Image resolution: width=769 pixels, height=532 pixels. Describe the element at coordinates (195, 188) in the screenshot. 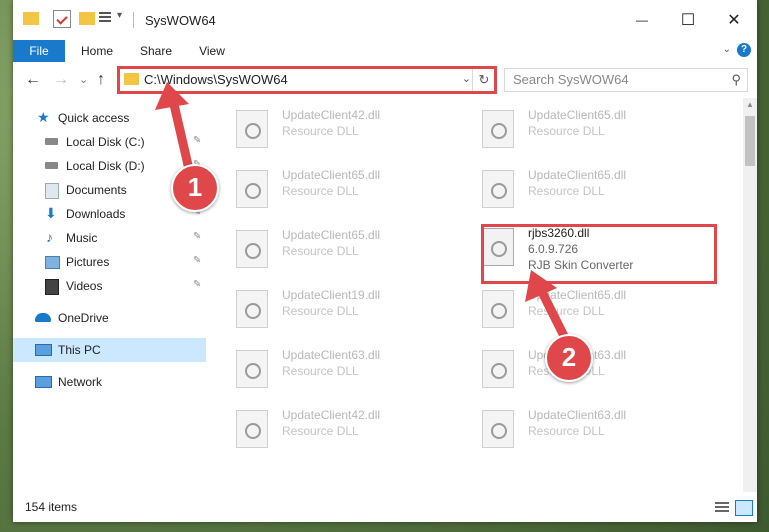

I see `step-1-badge: 1` at that location.